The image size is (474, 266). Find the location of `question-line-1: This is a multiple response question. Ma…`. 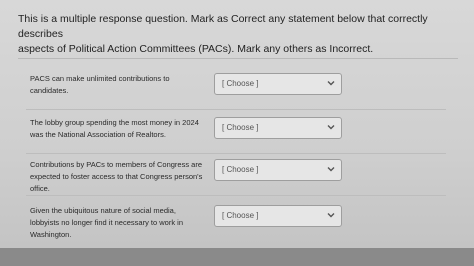

question-line-1: This is a multiple response question. Ma… is located at coordinates (223, 26).